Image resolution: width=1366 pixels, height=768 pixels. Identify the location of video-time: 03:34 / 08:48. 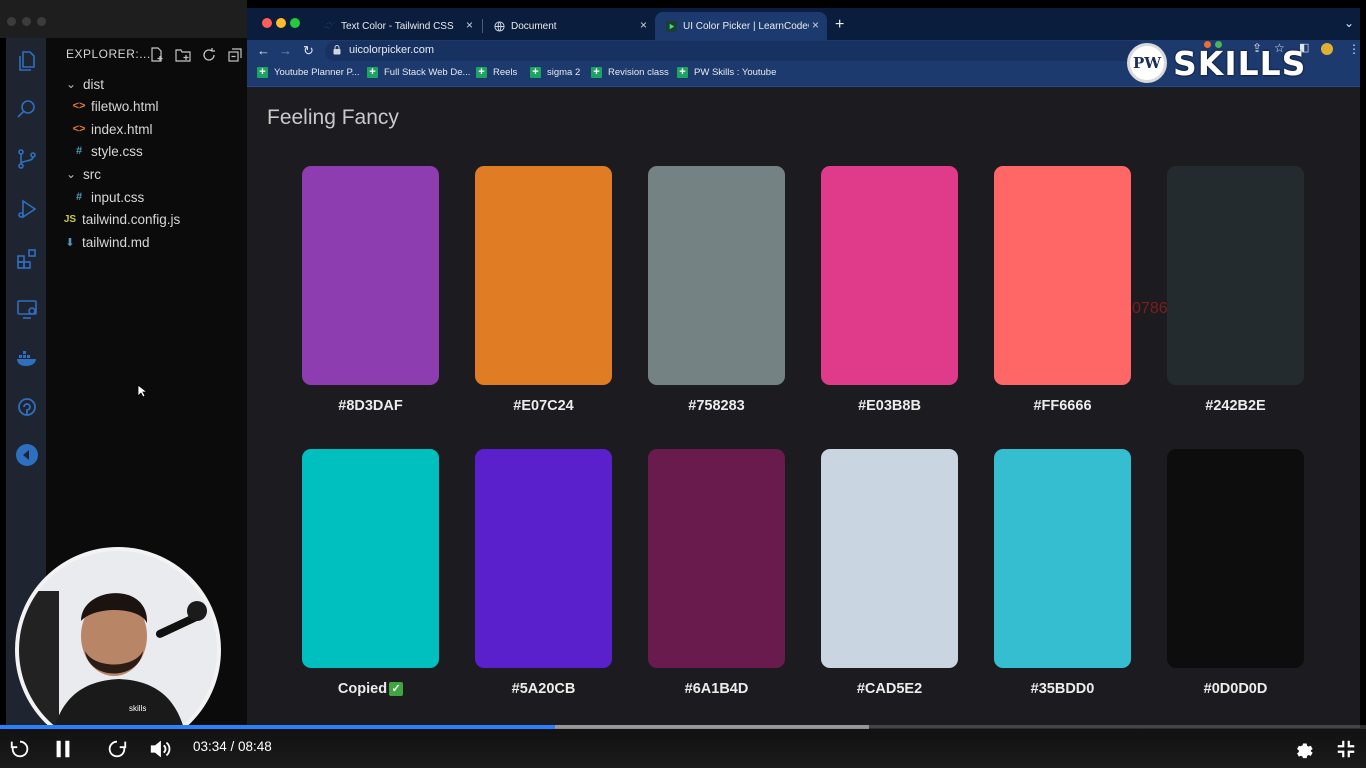
(232, 746).